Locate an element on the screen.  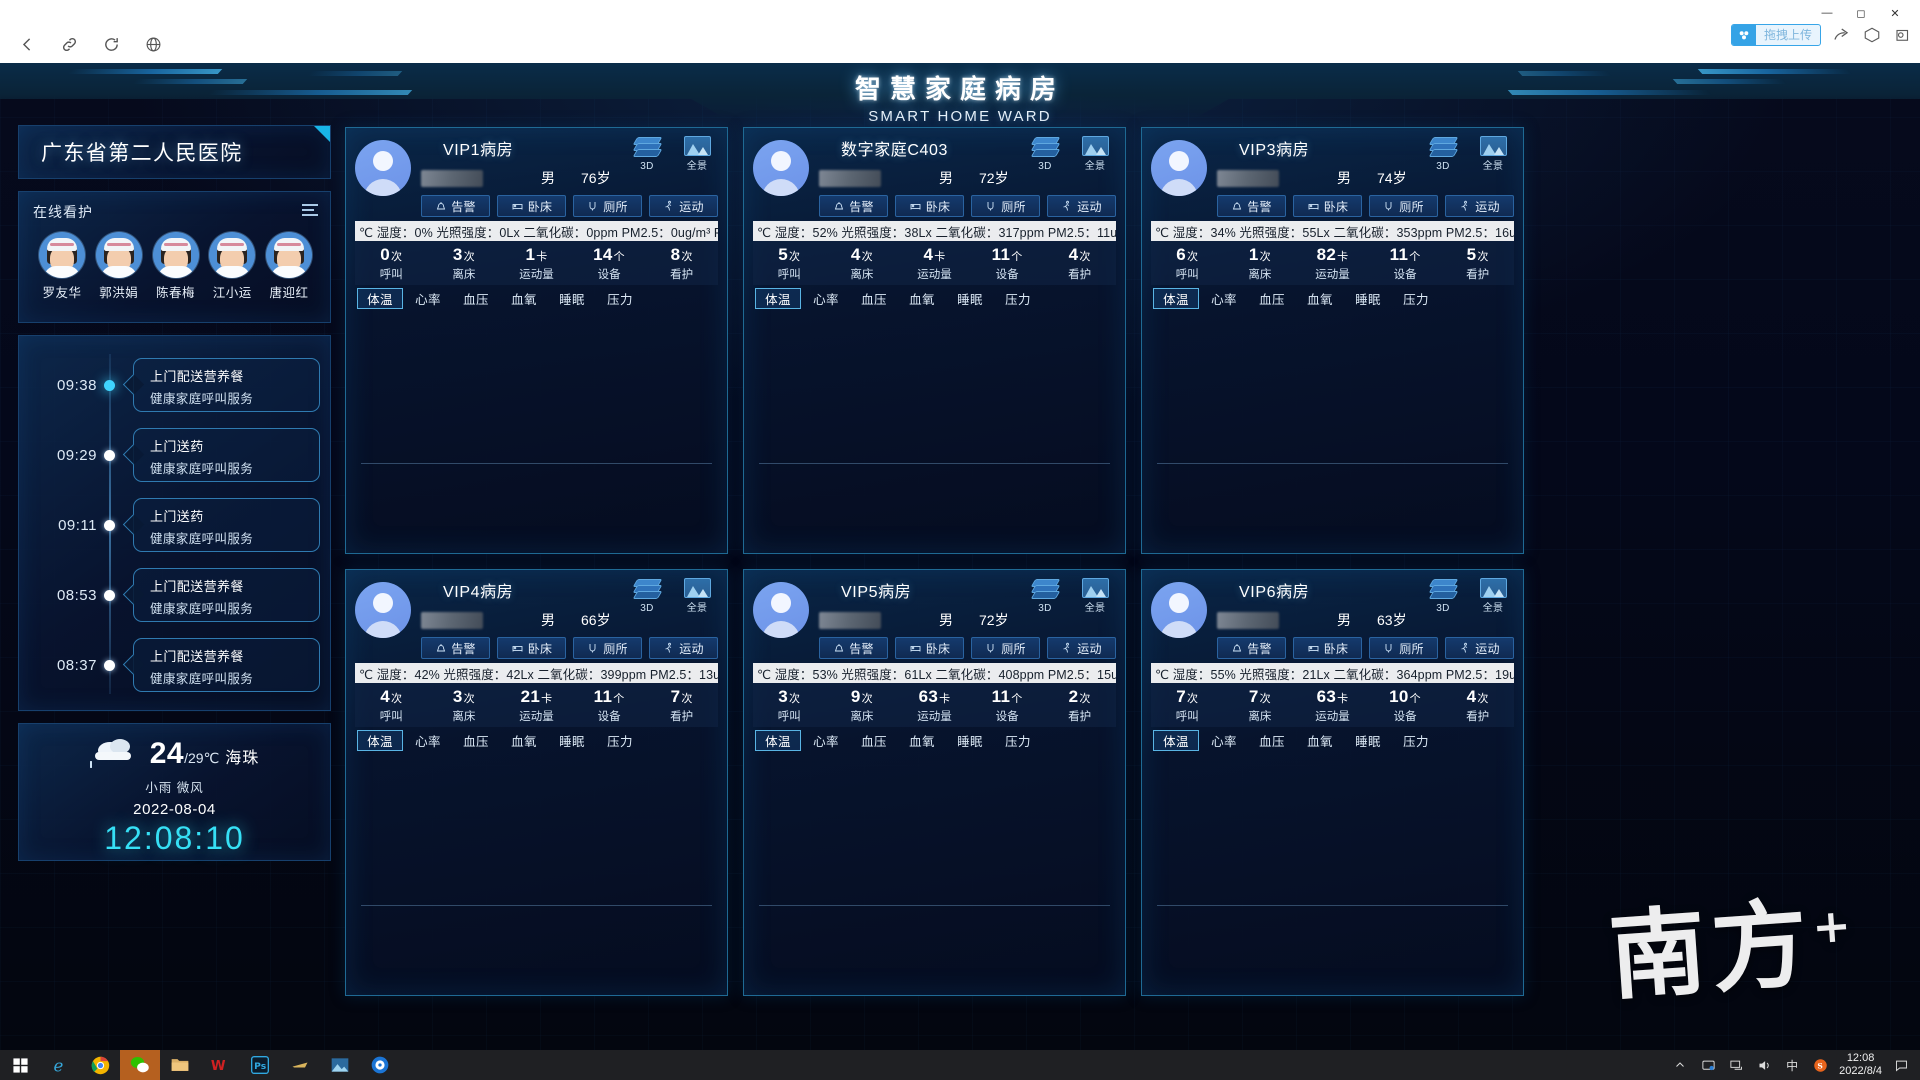
timeline-item: 09:38 上门配送营养餐 健康家庭呼叫服务 is located at coordinates (169, 385).